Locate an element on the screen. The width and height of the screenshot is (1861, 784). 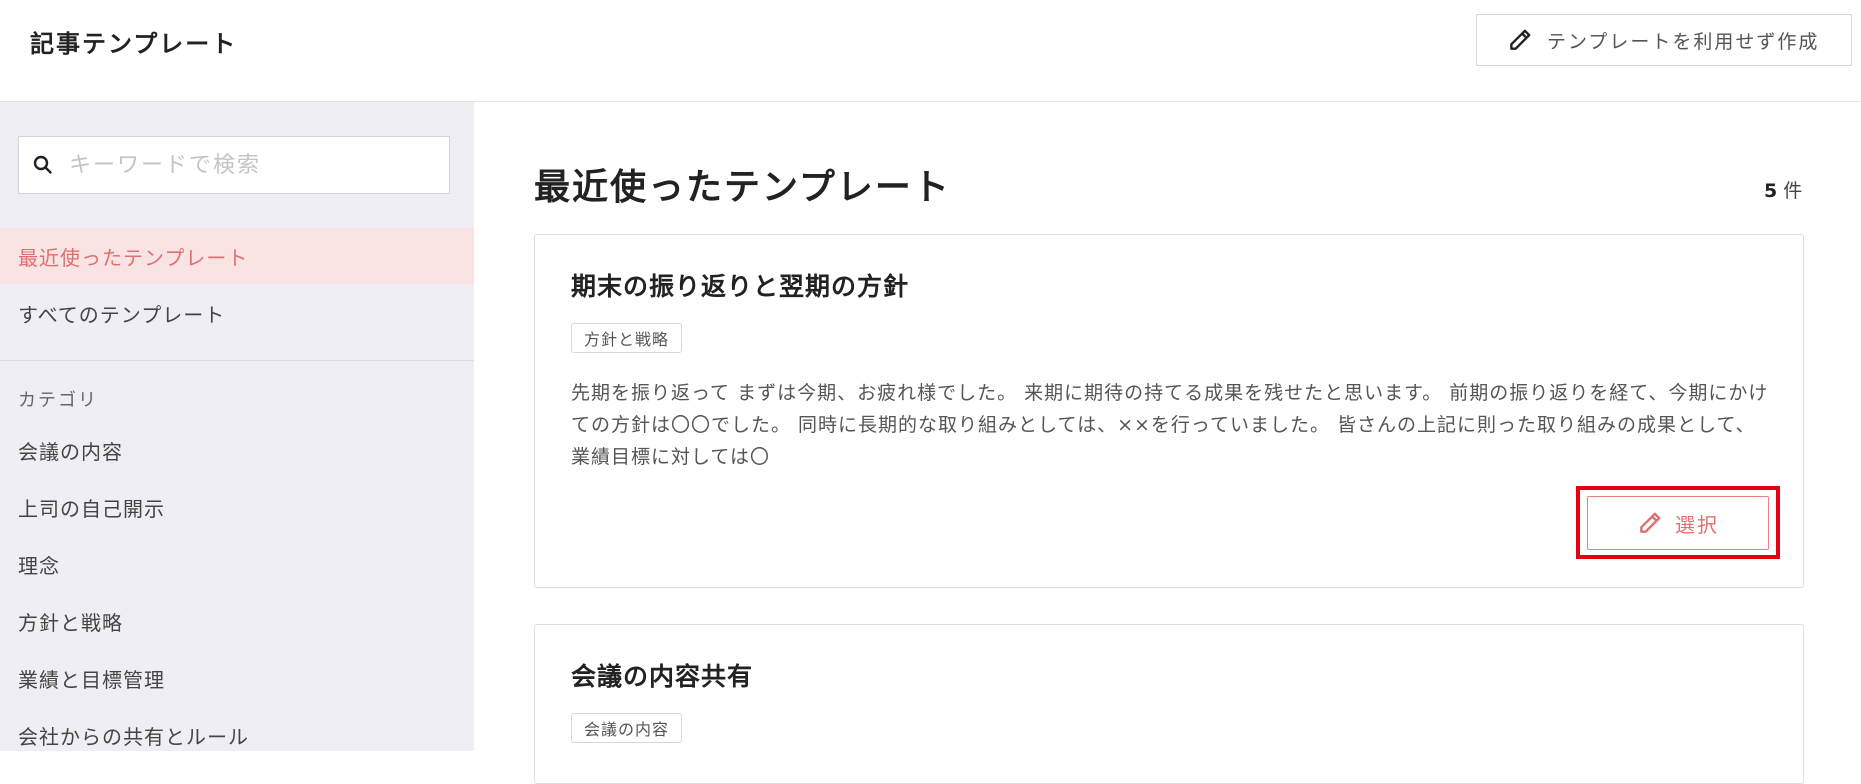
section-title: 最近使ったテンプレート is located at coordinates (742, 187).